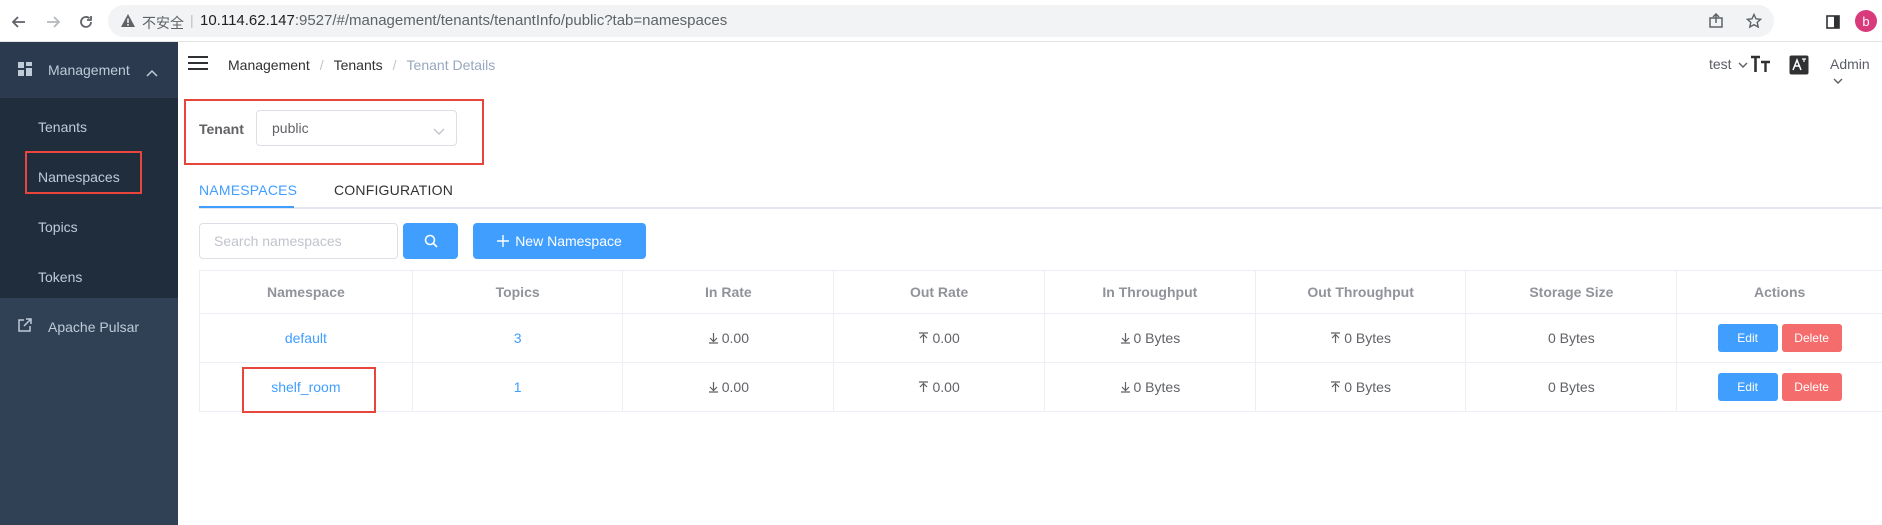 This screenshot has height=525, width=1882. Describe the element at coordinates (729, 292) in the screenshot. I see `column-header-in-rate: In Rate` at that location.